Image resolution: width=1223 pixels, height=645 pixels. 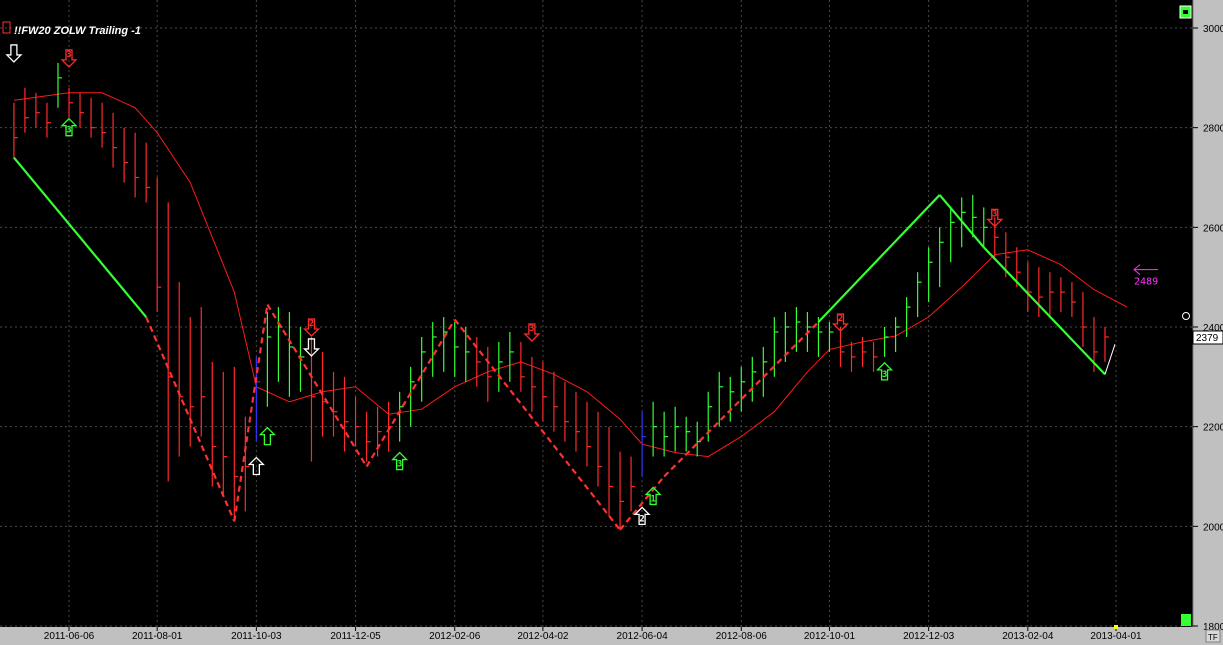 I want to click on x-tick-label: 2011-12-05, so click(x=355, y=636).